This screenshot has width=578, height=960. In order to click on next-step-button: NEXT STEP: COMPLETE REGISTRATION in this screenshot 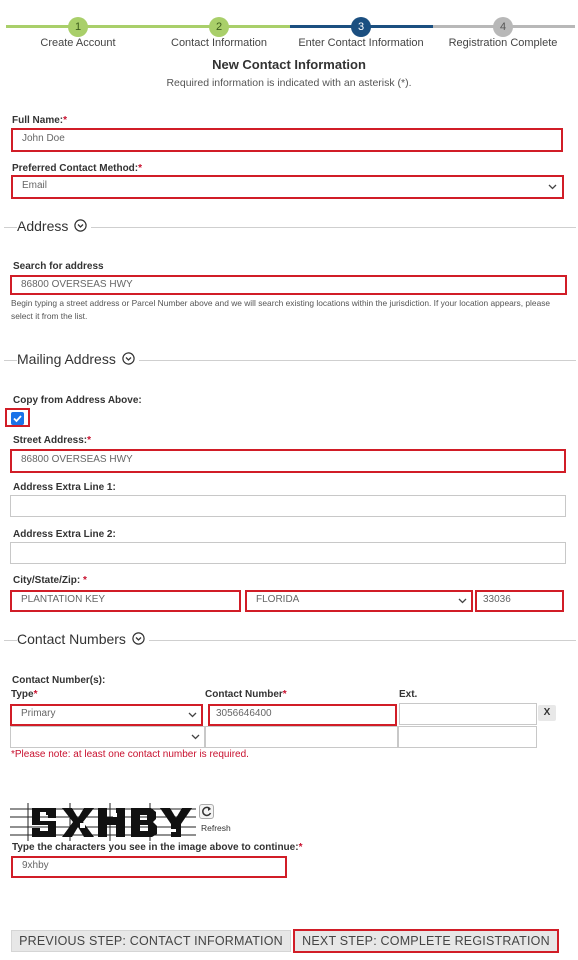, I will do `click(426, 941)`.